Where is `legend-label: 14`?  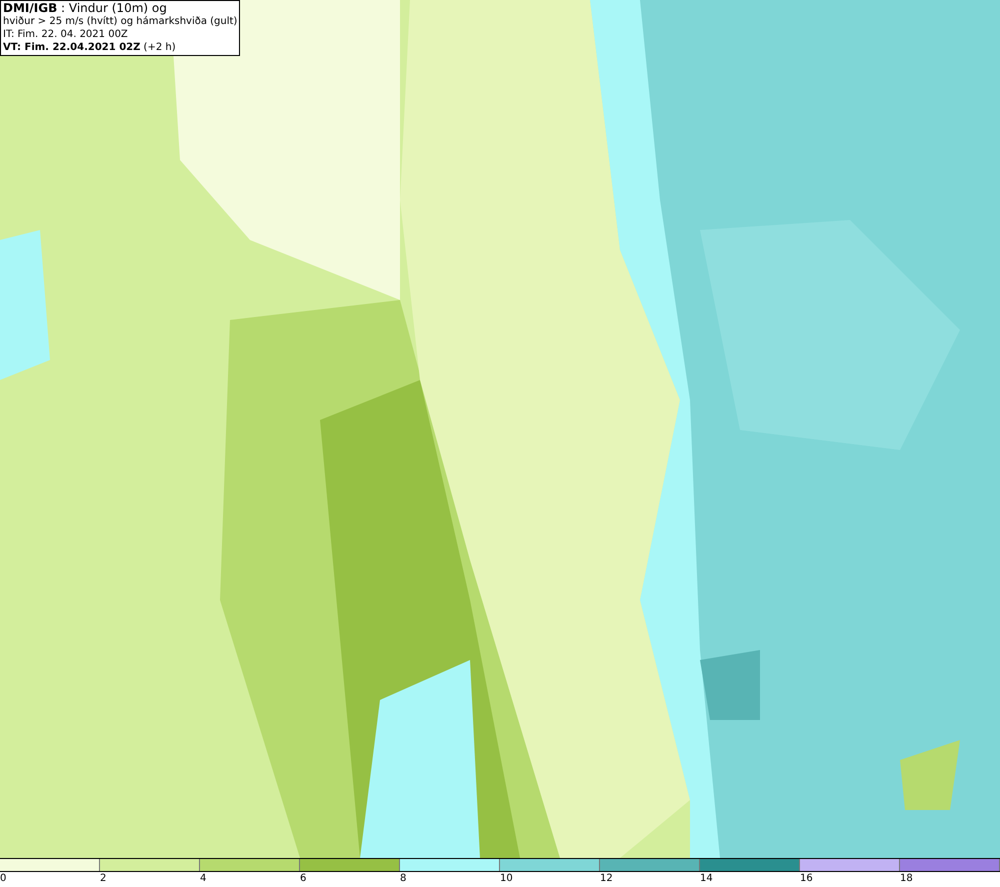 legend-label: 14 is located at coordinates (706, 879).